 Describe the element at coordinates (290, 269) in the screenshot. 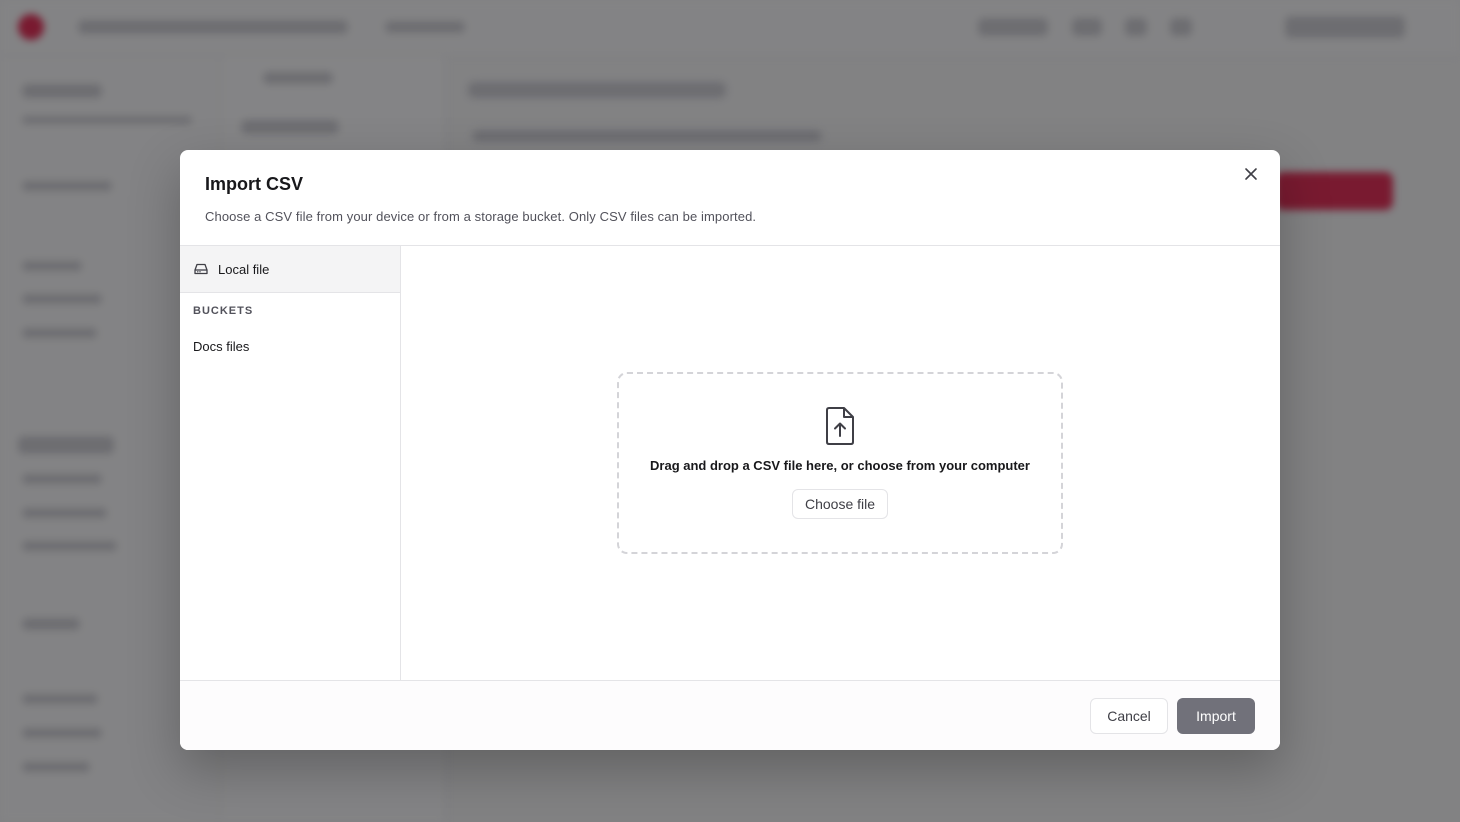

I see `source-local-file: Local file` at that location.